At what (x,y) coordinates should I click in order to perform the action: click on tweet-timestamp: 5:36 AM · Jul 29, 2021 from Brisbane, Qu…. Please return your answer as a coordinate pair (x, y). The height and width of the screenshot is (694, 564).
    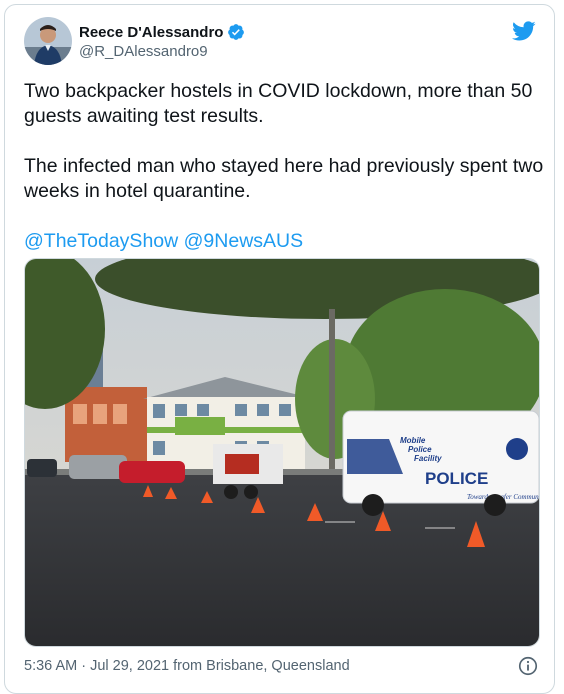
    Looking at the image, I should click on (187, 666).